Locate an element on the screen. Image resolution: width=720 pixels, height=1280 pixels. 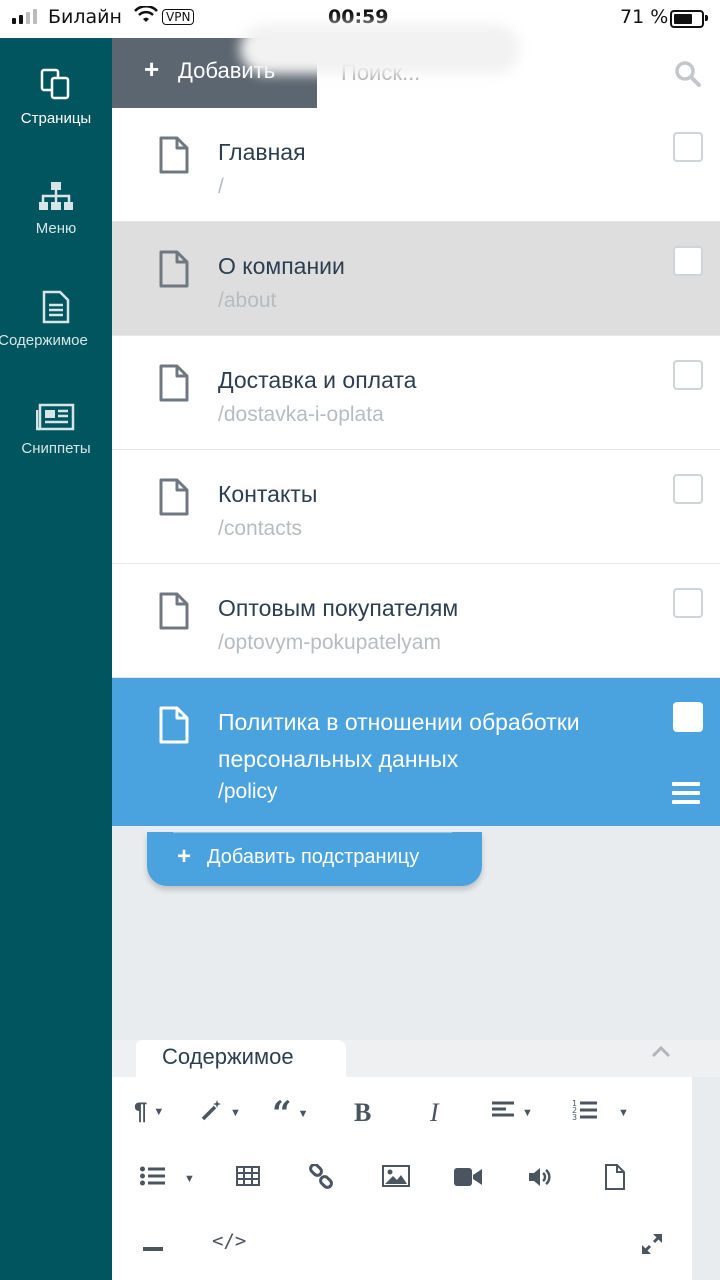
italic-button: I is located at coordinates (434, 1113).